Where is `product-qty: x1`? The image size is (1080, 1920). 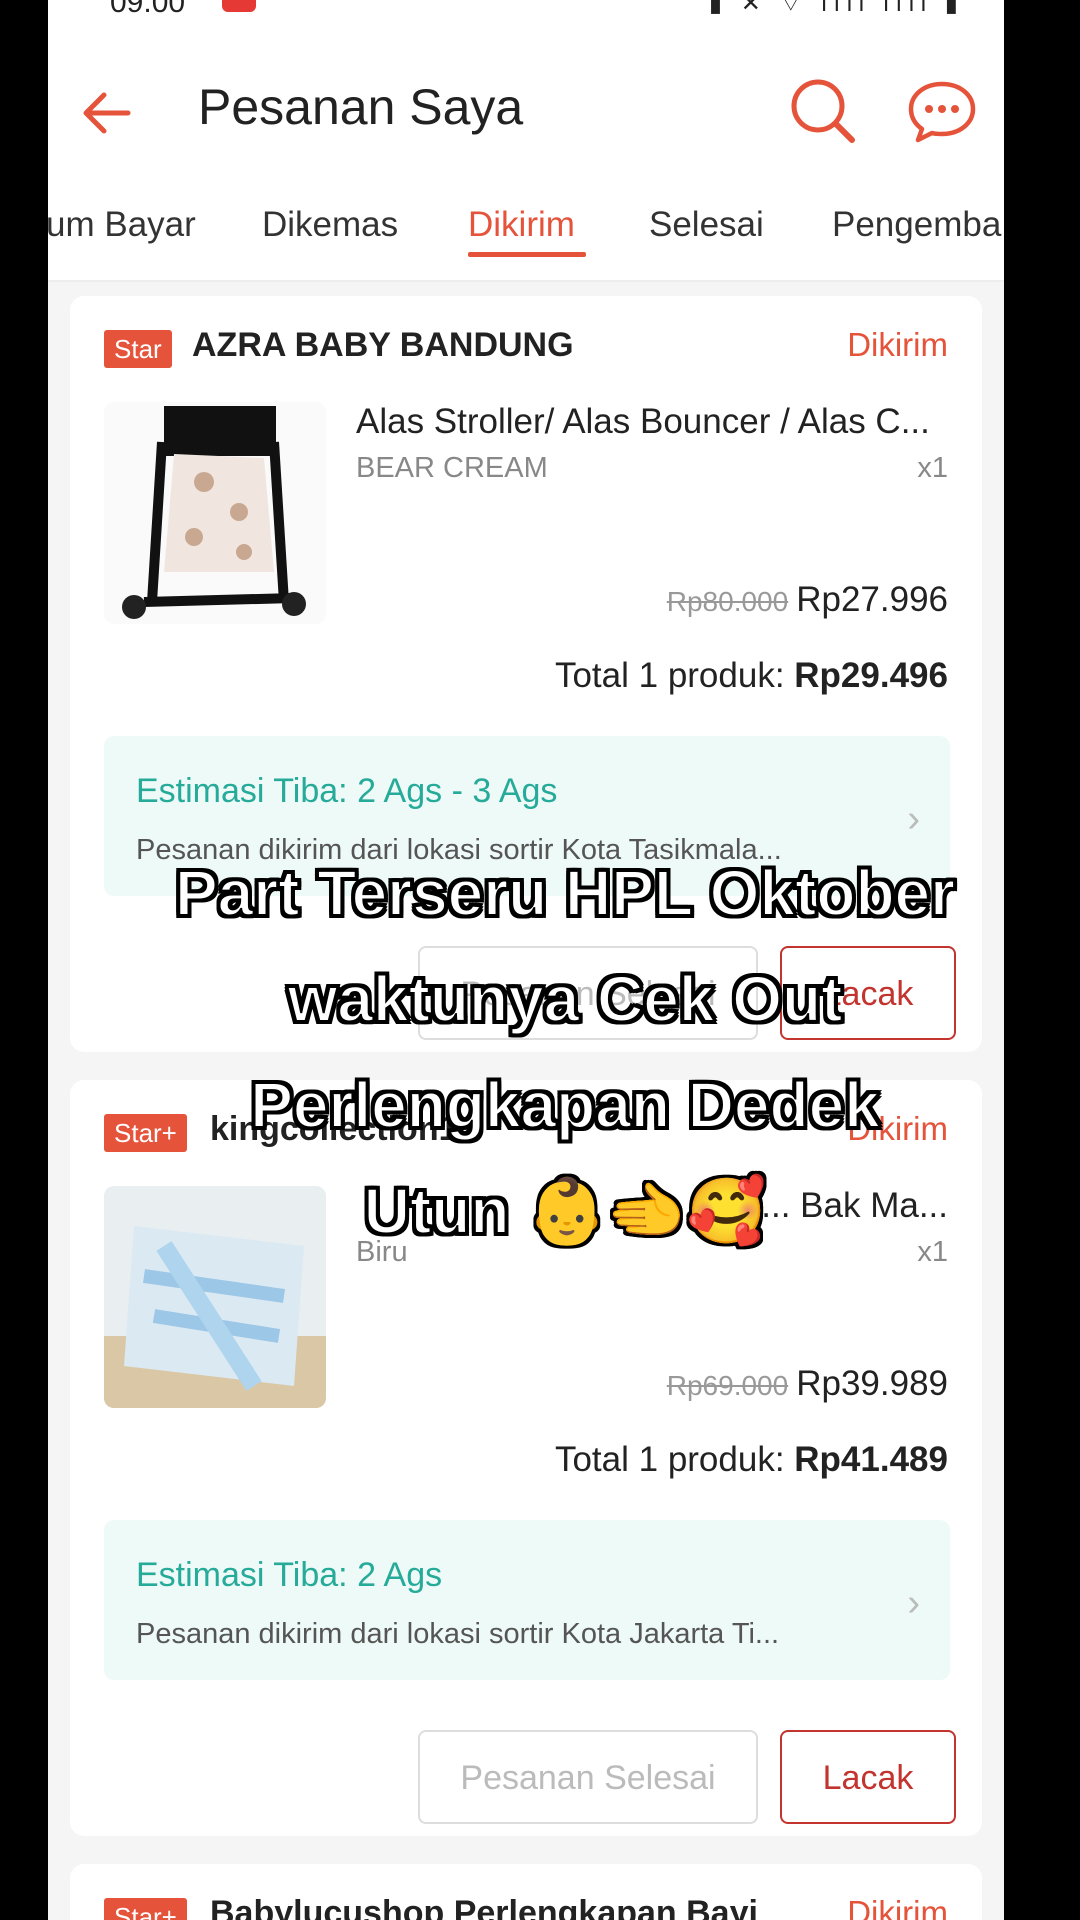
product-qty: x1 is located at coordinates (932, 468).